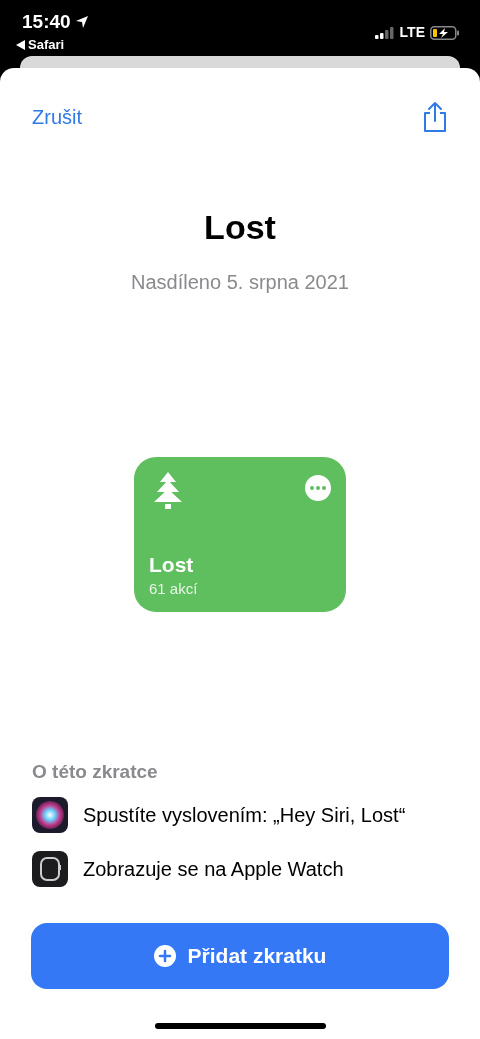  What do you see at coordinates (40, 45) in the screenshot?
I see `back-to-app-link: Safari` at bounding box center [40, 45].